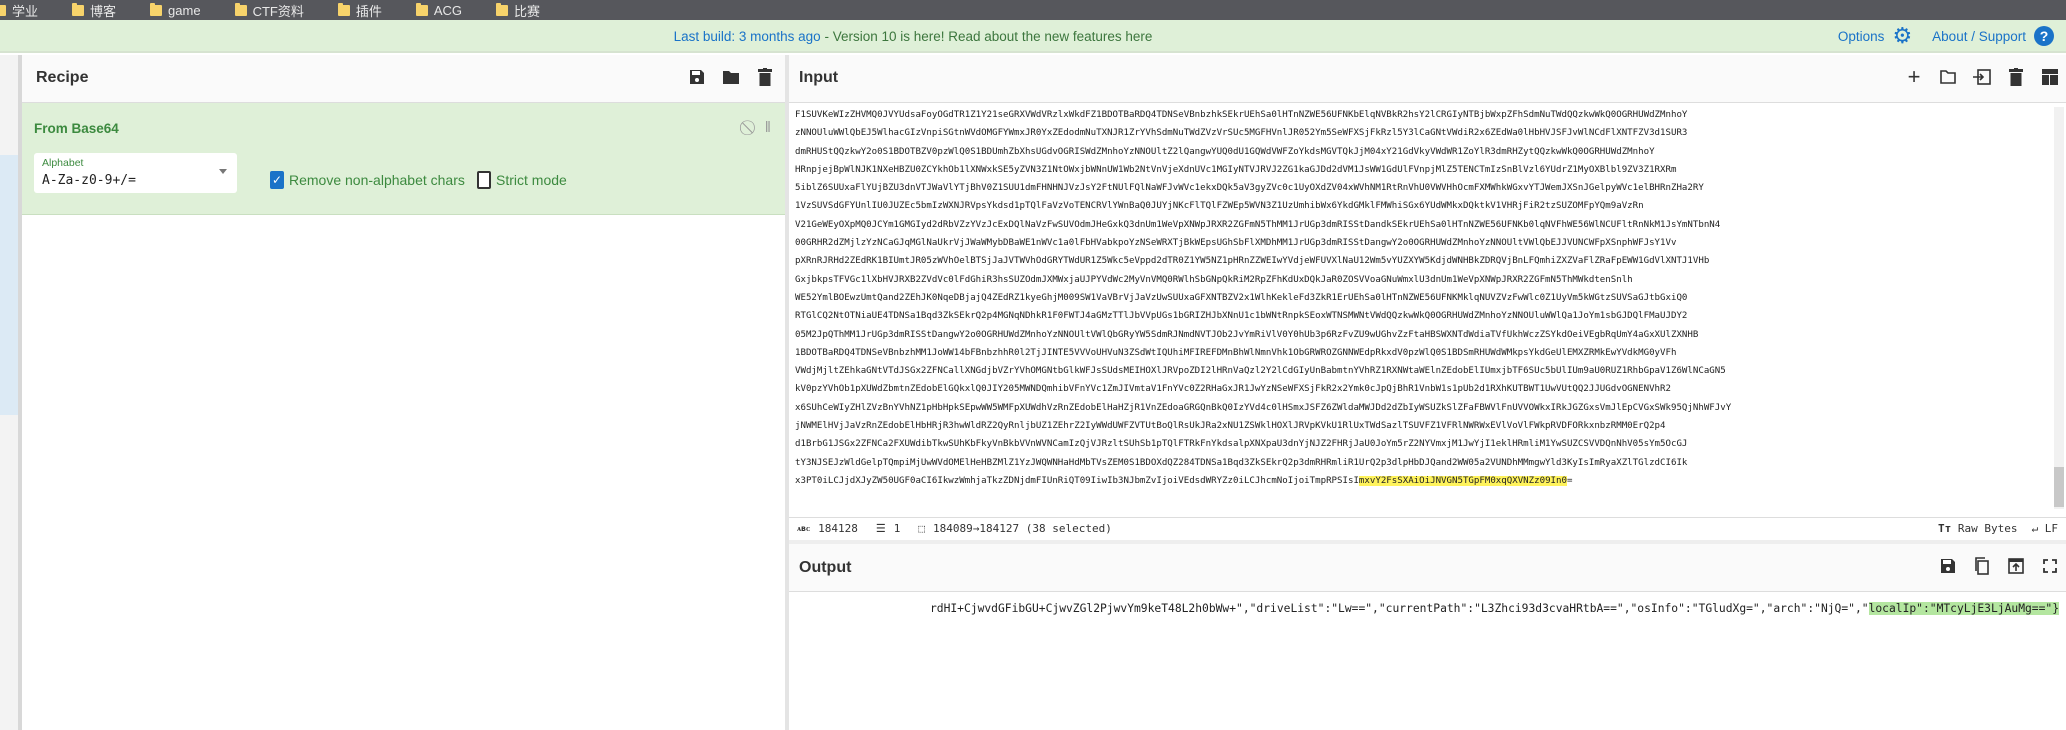  What do you see at coordinates (897, 528) in the screenshot?
I see `input-lines: 1` at bounding box center [897, 528].